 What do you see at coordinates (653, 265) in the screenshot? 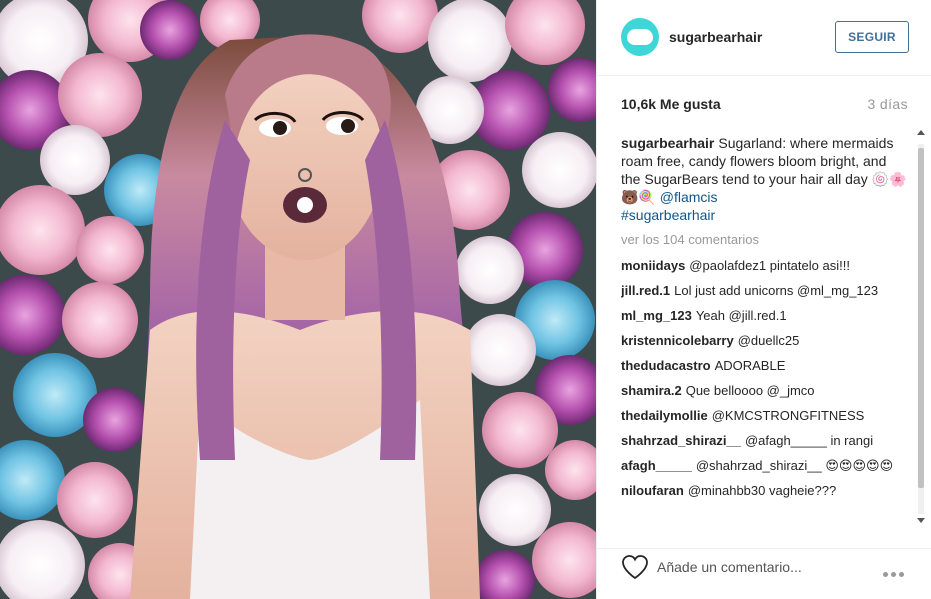
I see `comment-username: moniidays` at bounding box center [653, 265].